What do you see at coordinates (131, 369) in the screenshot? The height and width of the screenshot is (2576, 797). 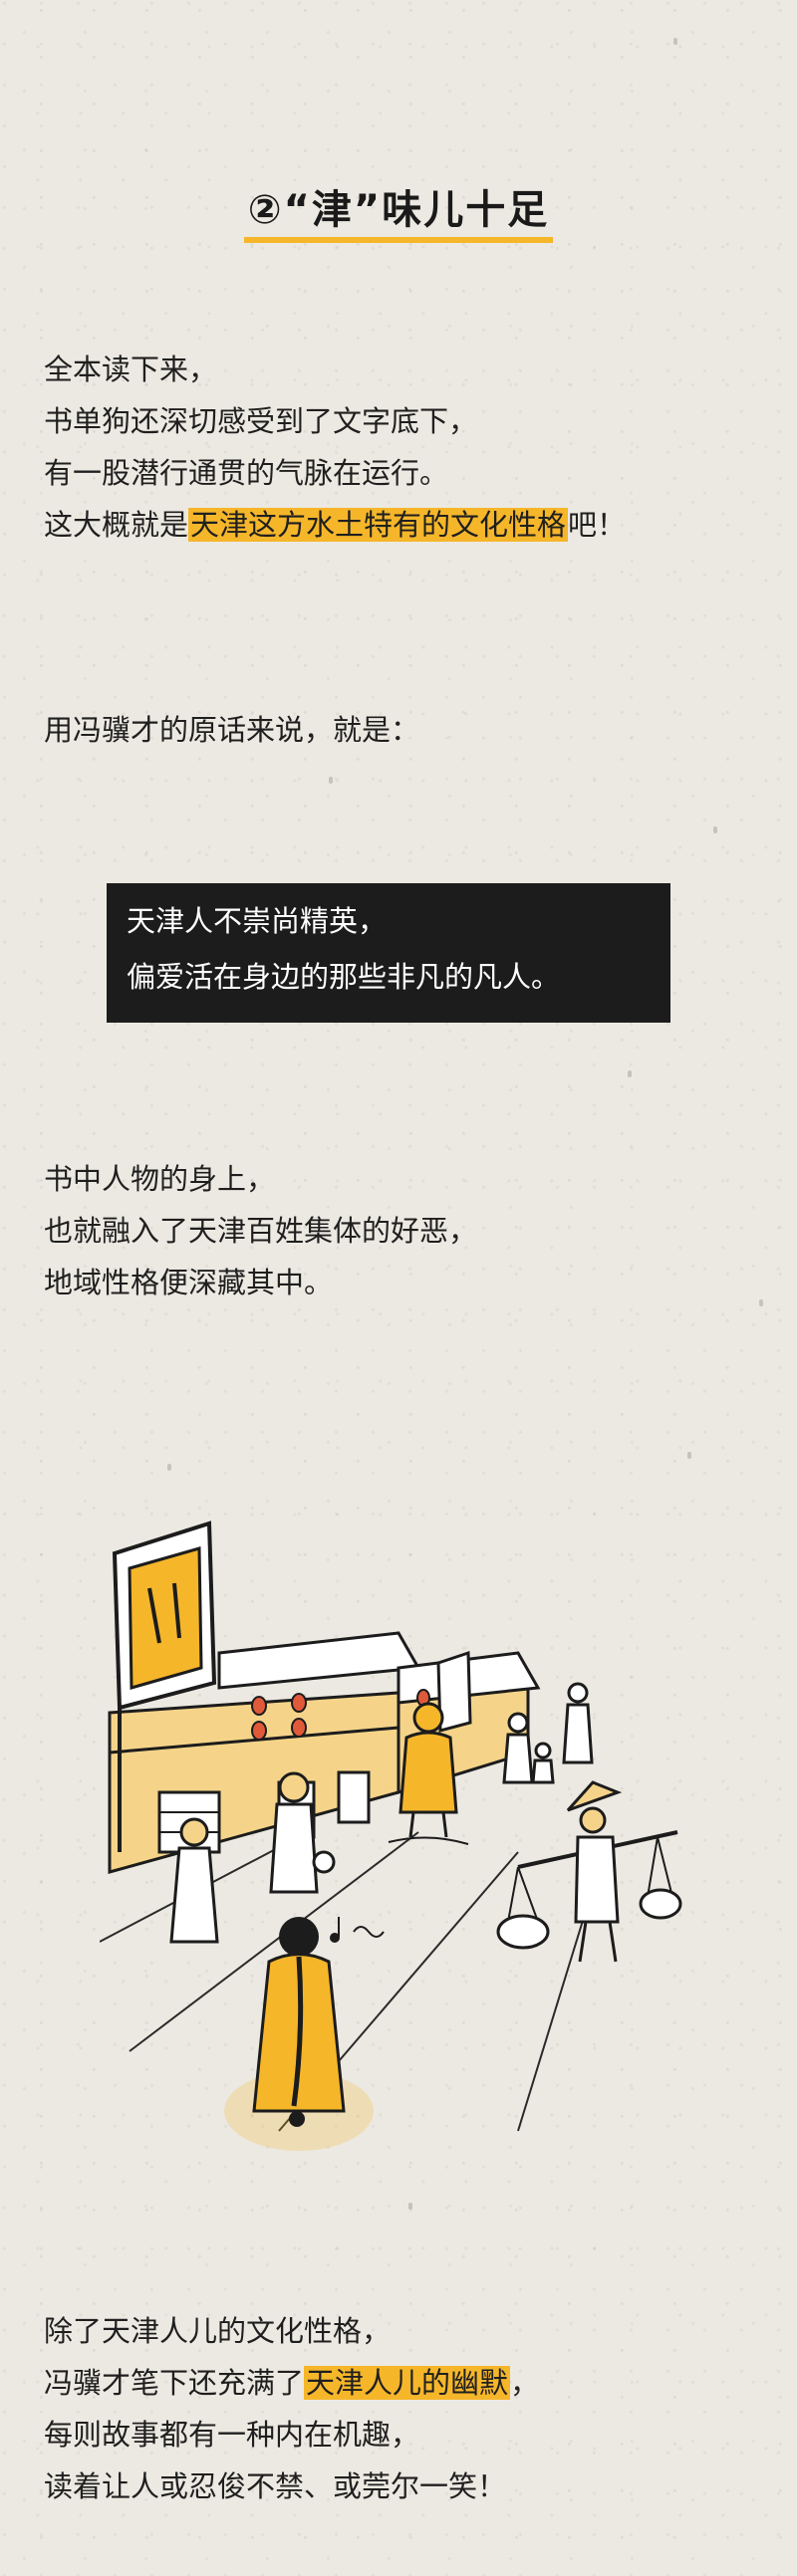 I see `intro-line: 全本读下来，` at bounding box center [131, 369].